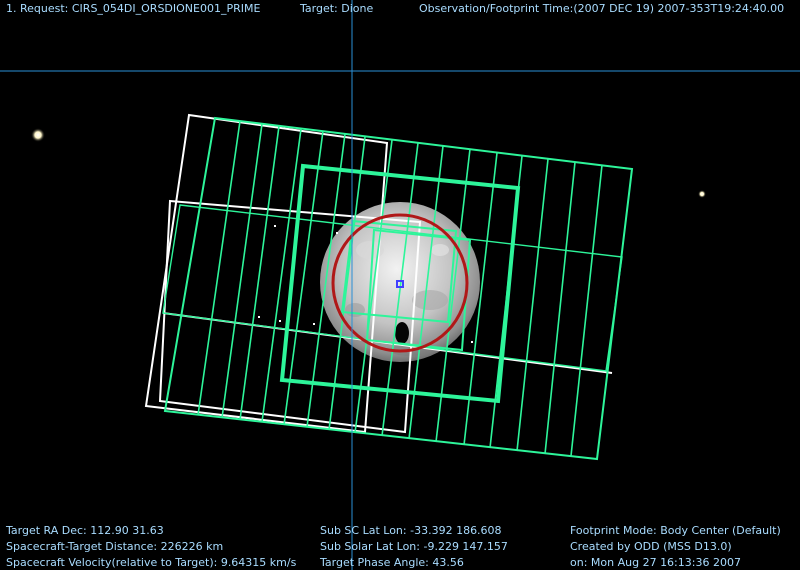  I want to click on sub-sc-lat-lon: Sub SC Lat Lon: -33.392 186.608, so click(411, 530).